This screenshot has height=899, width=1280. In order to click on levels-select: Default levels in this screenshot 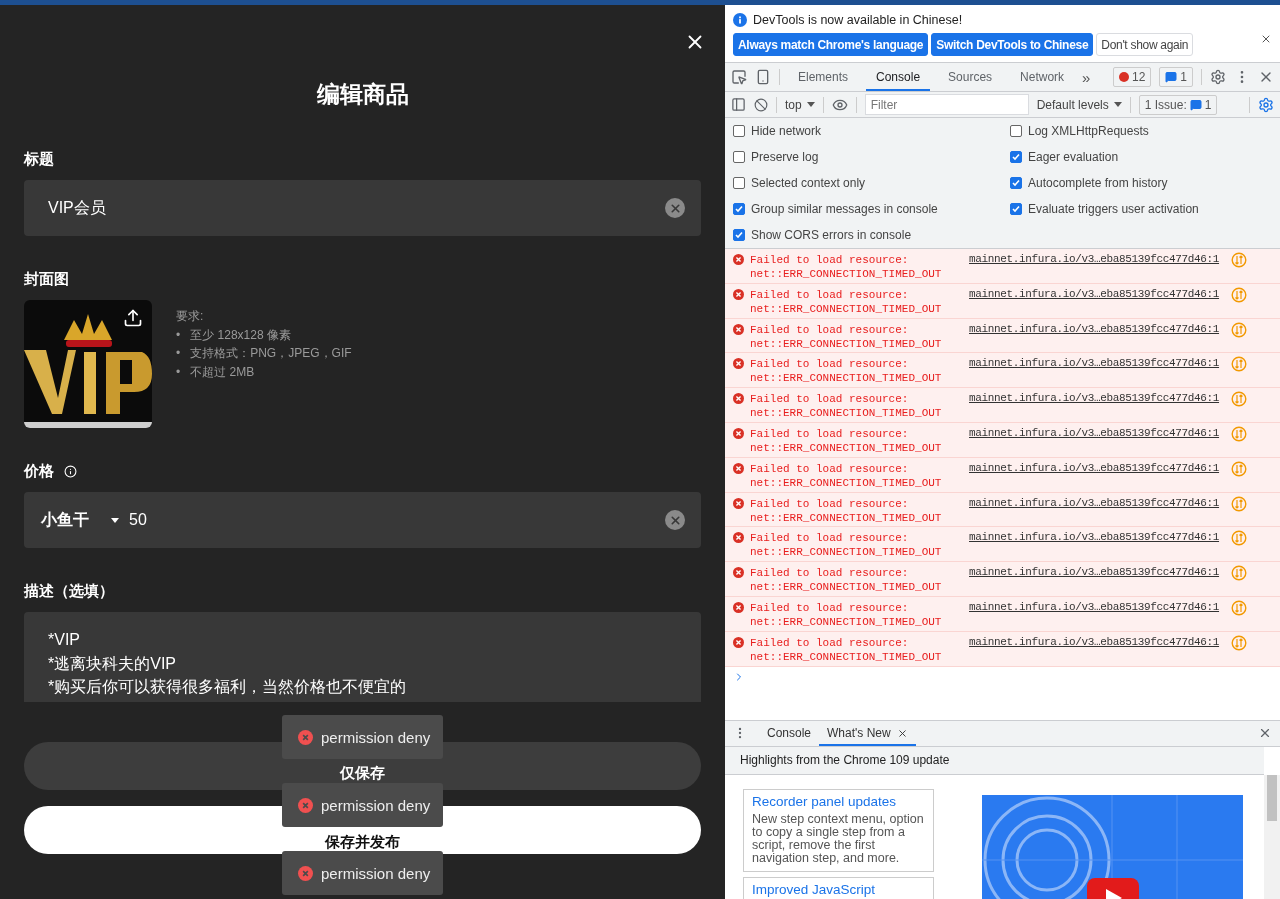, I will do `click(1079, 104)`.